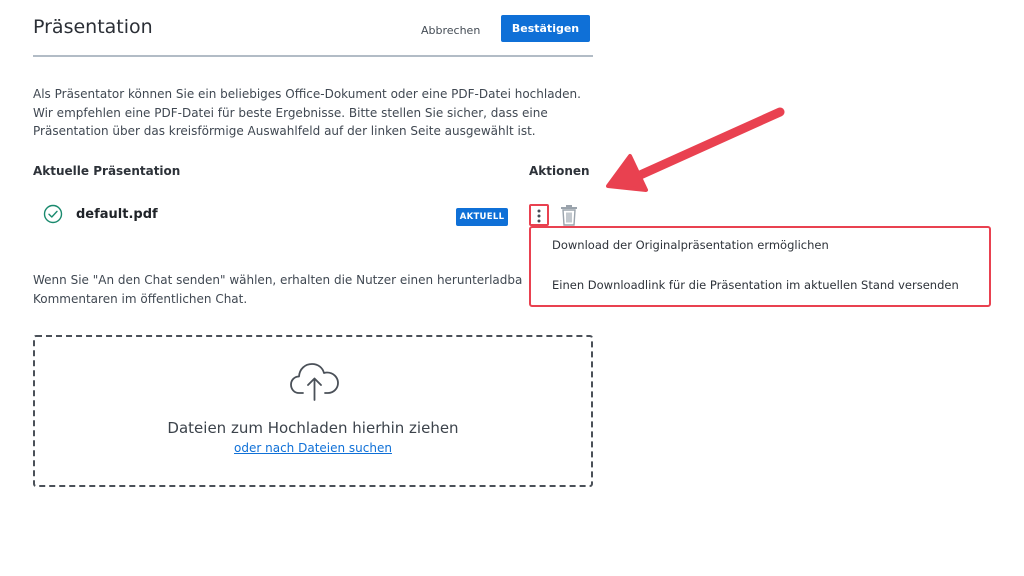 The height and width of the screenshot is (576, 1024). I want to click on check-circle-icon, so click(53, 214).